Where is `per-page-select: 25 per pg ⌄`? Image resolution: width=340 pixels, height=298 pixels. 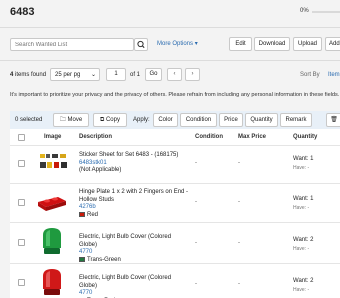
per-page-select: 25 per pg ⌄ is located at coordinates (75, 74).